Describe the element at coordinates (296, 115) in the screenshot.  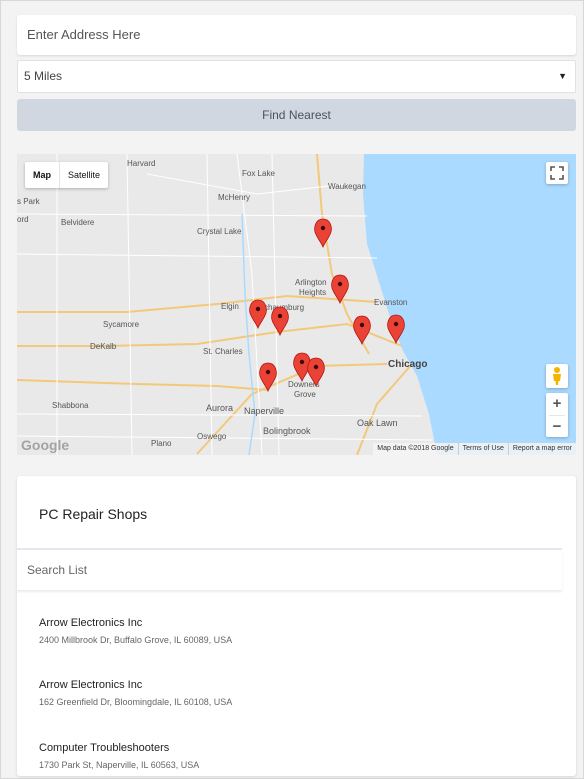
I see `find-nearest-button: Find Nearest` at that location.